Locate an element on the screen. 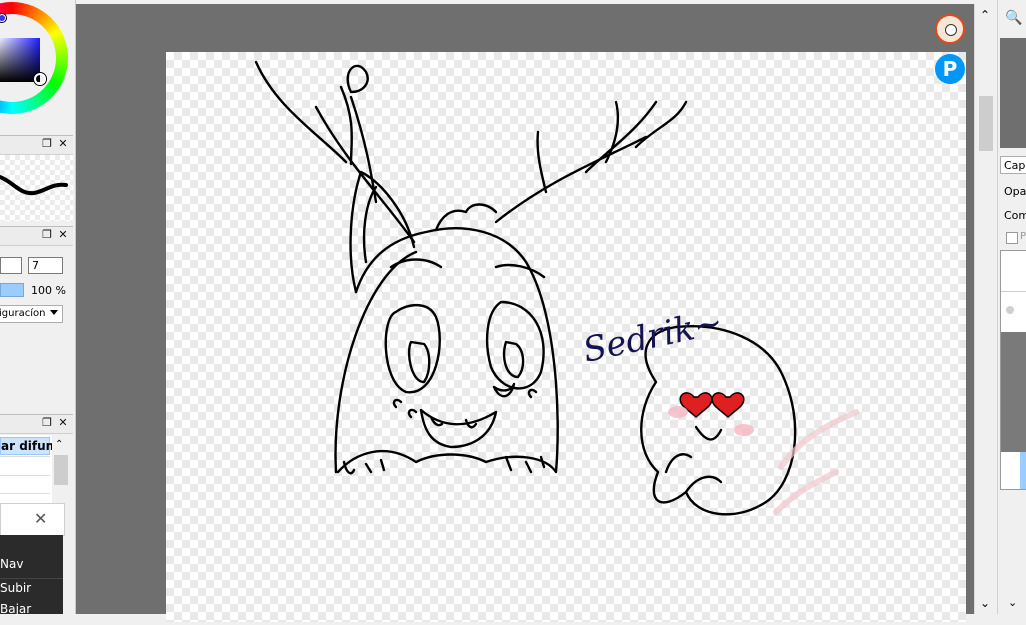 The height and width of the screenshot is (625, 1026). chevron-down-icon is located at coordinates (54, 312).